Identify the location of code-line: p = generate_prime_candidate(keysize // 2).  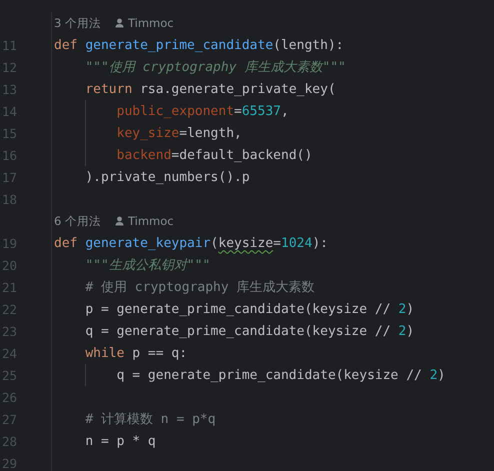
(249, 309).